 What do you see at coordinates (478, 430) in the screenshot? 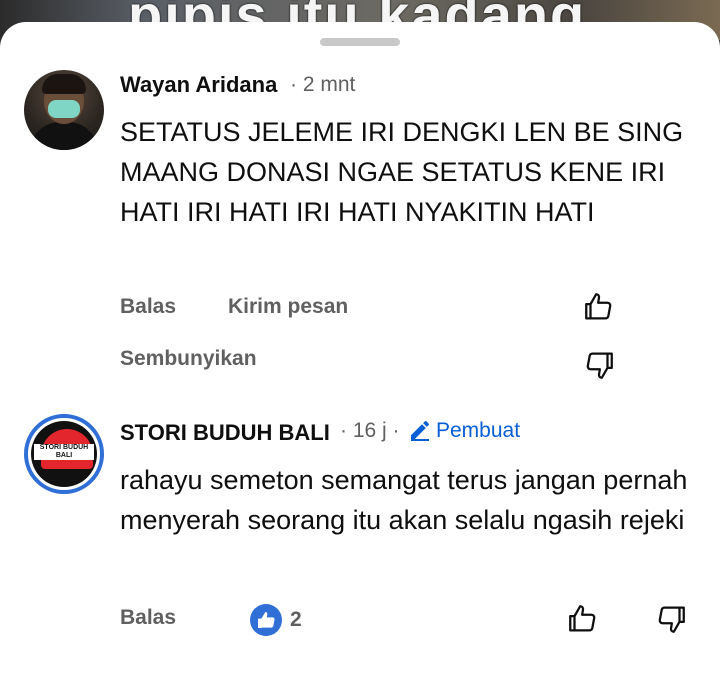
I see `creator-badge: Pembuat` at bounding box center [478, 430].